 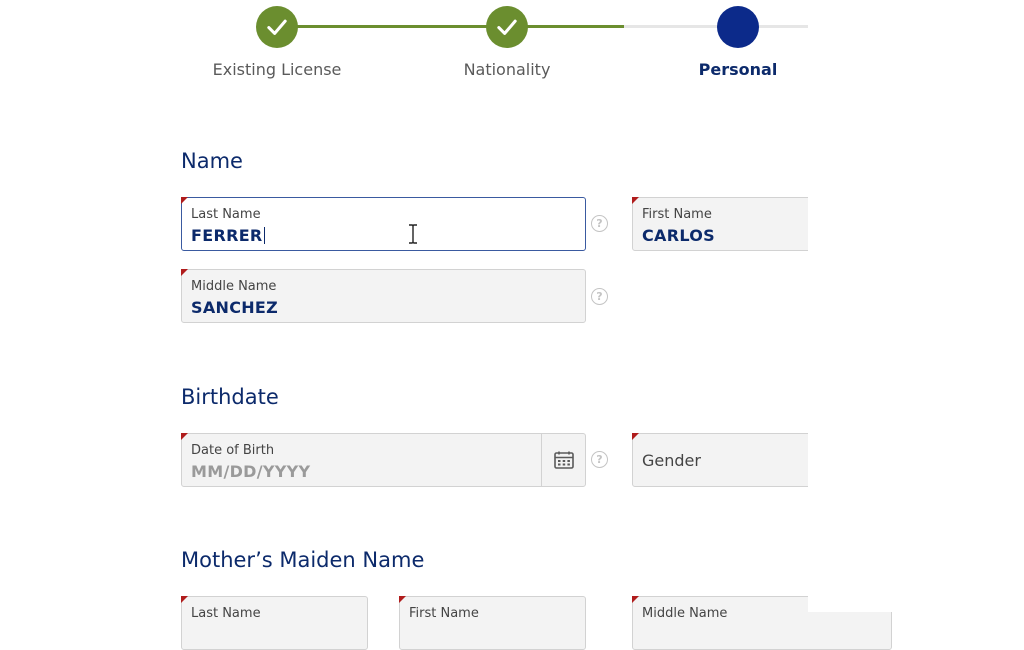 I want to click on last-name-value: FERRER, so click(x=228, y=235).